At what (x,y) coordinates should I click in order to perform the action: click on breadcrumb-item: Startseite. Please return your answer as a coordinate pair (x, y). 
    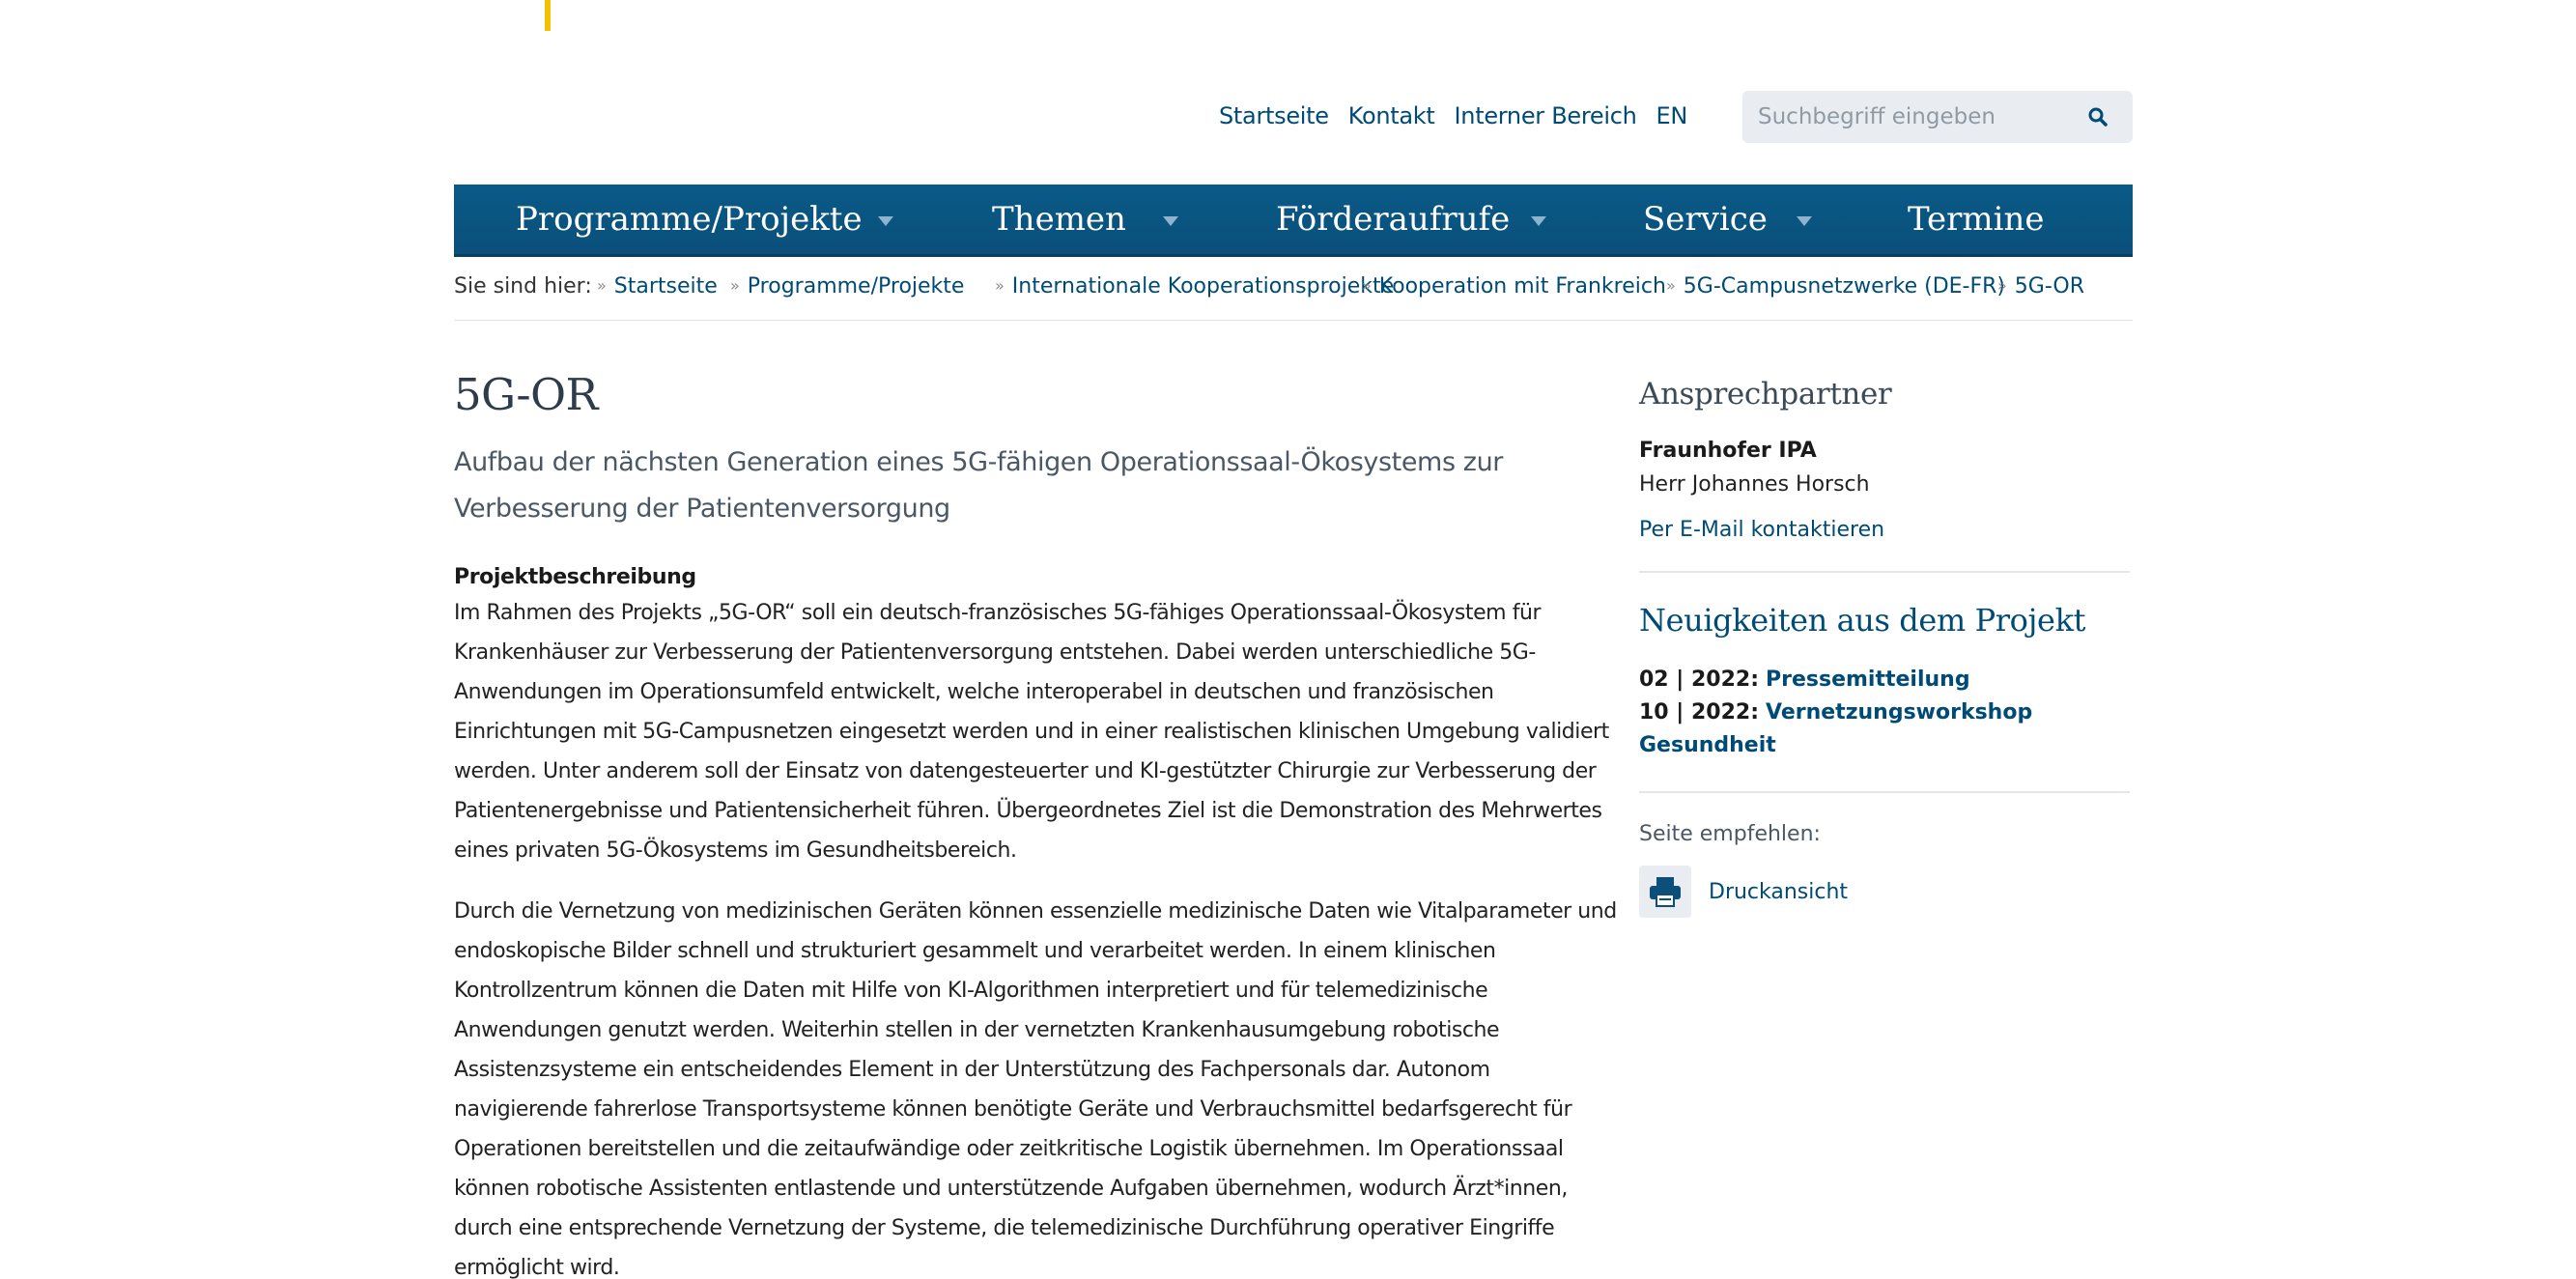
    Looking at the image, I should click on (657, 286).